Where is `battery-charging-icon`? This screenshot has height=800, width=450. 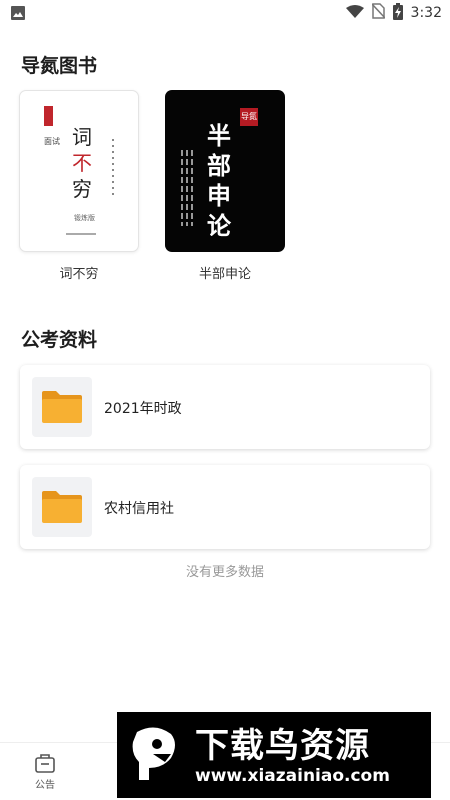 battery-charging-icon is located at coordinates (397, 13).